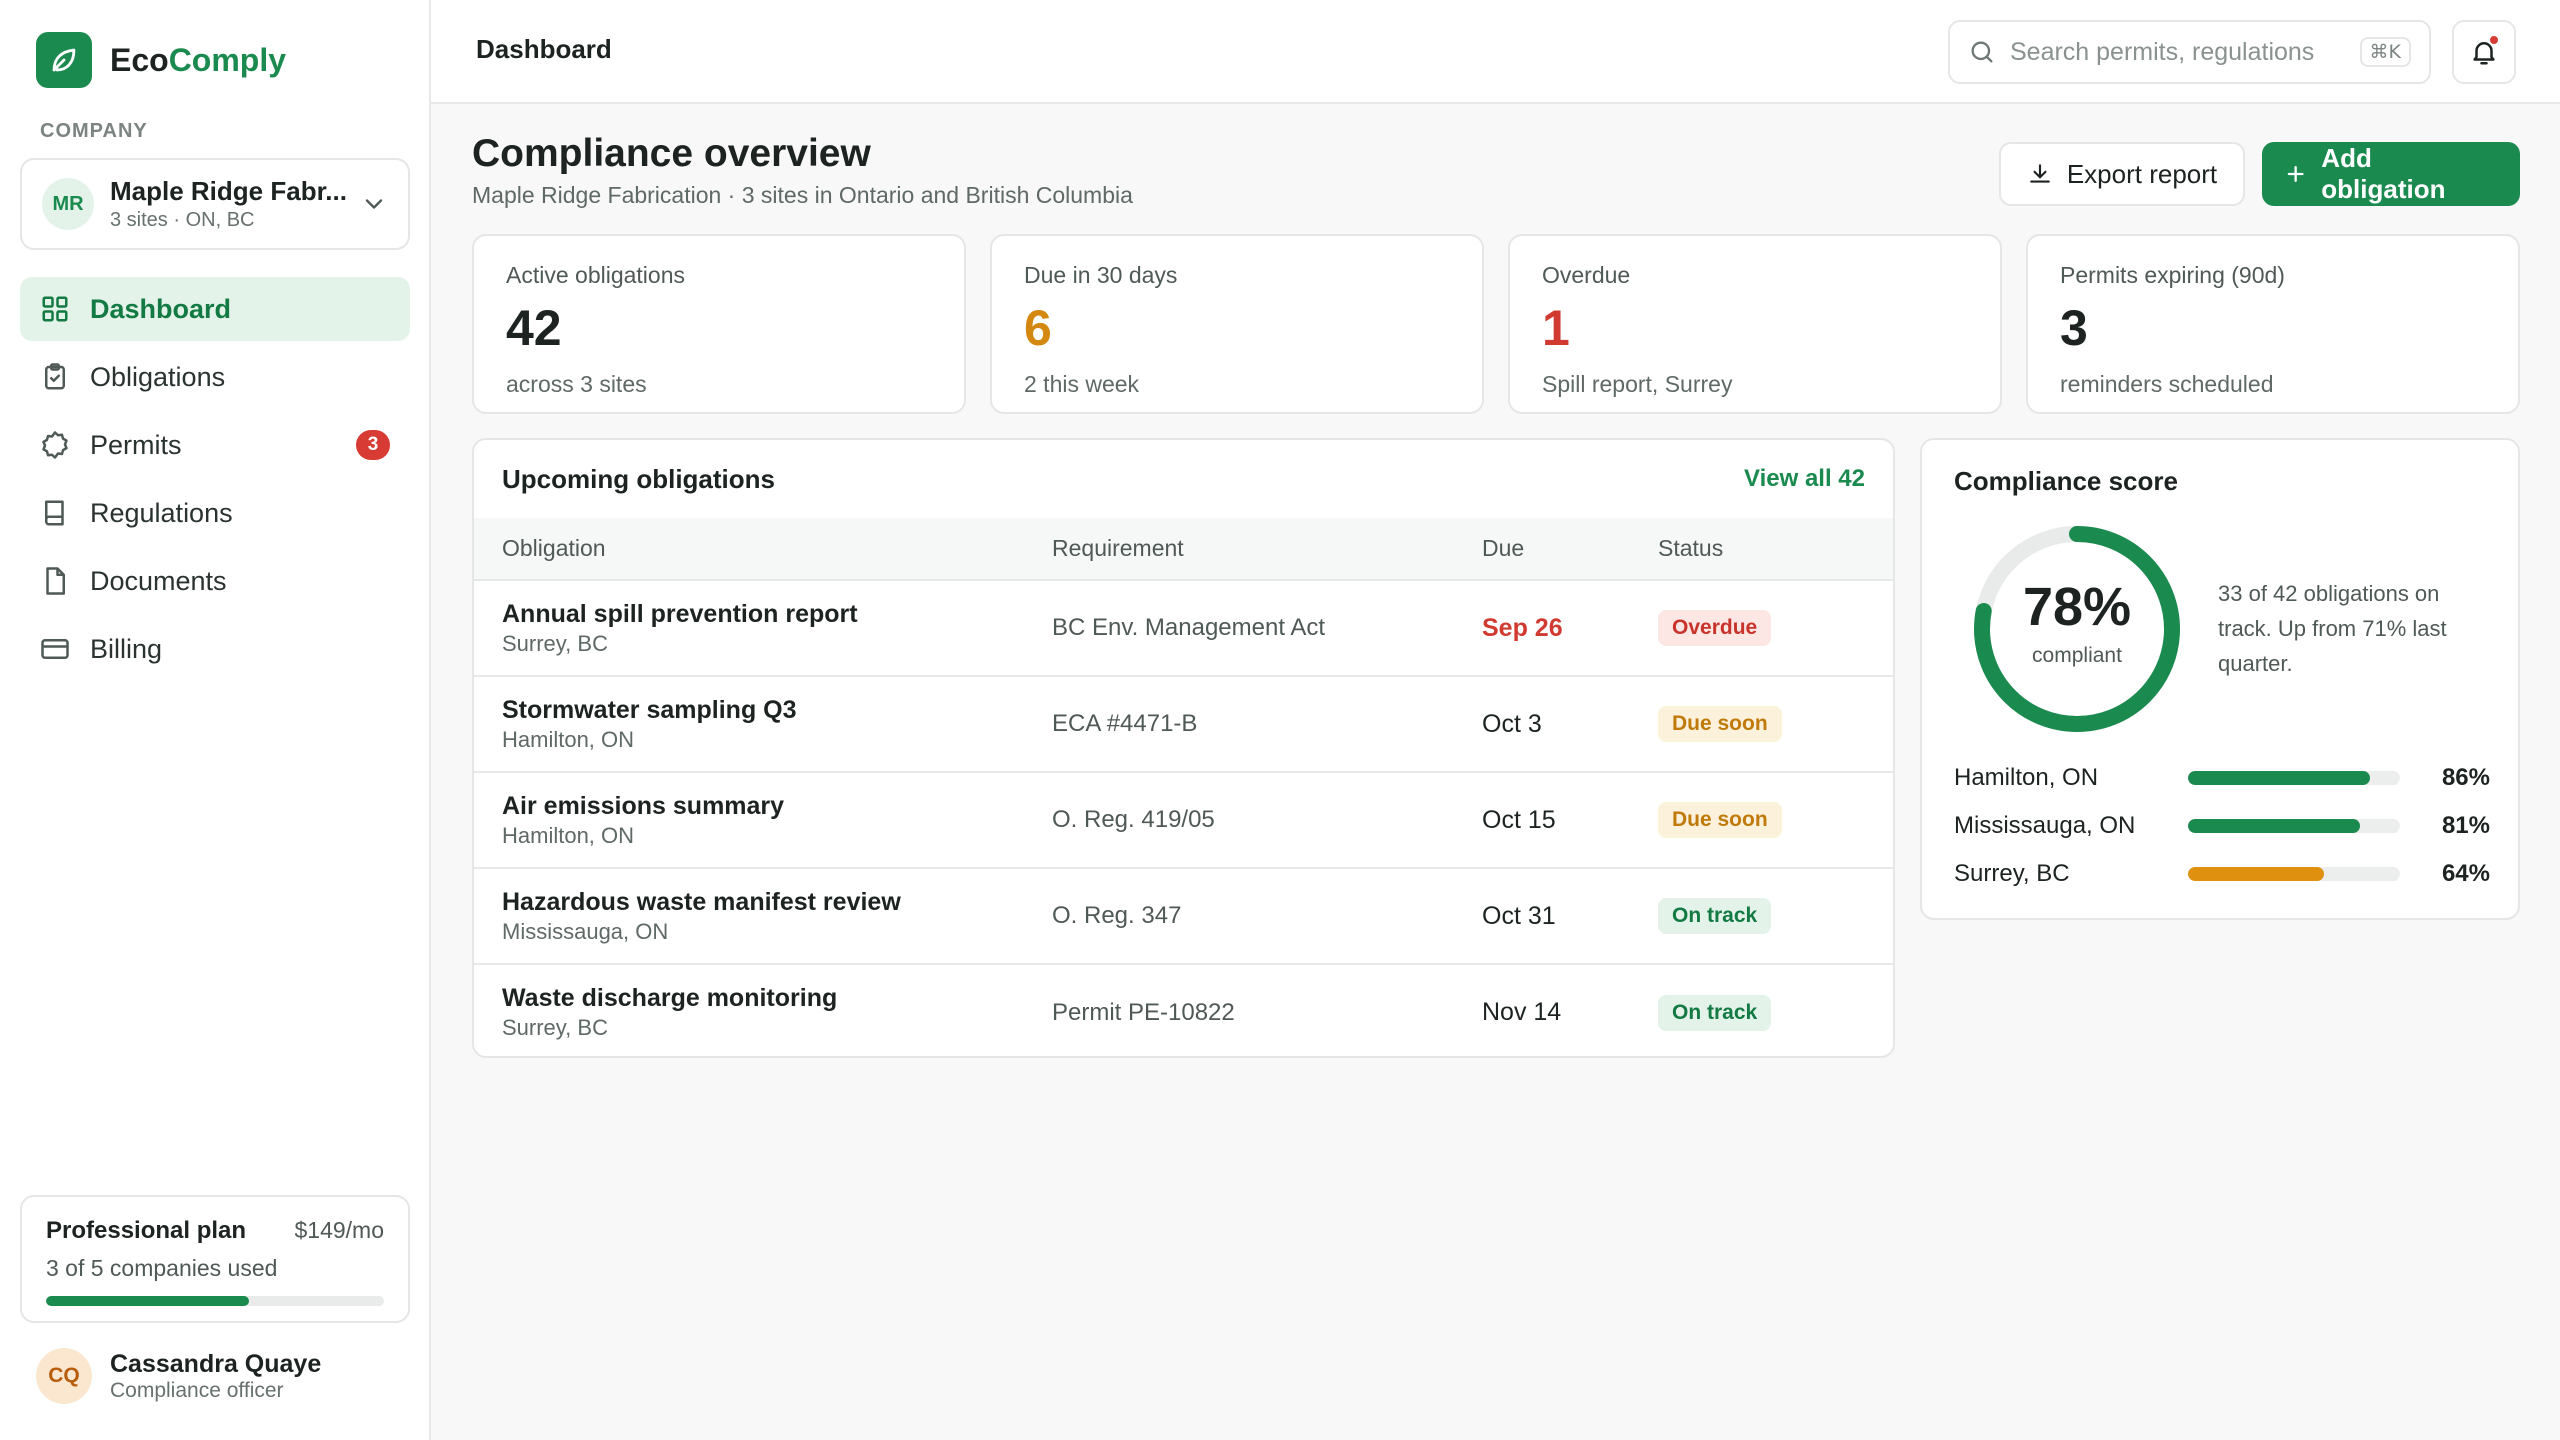 The width and height of the screenshot is (2560, 1440). Describe the element at coordinates (2066, 481) in the screenshot. I see `card-title: Compliance score` at that location.